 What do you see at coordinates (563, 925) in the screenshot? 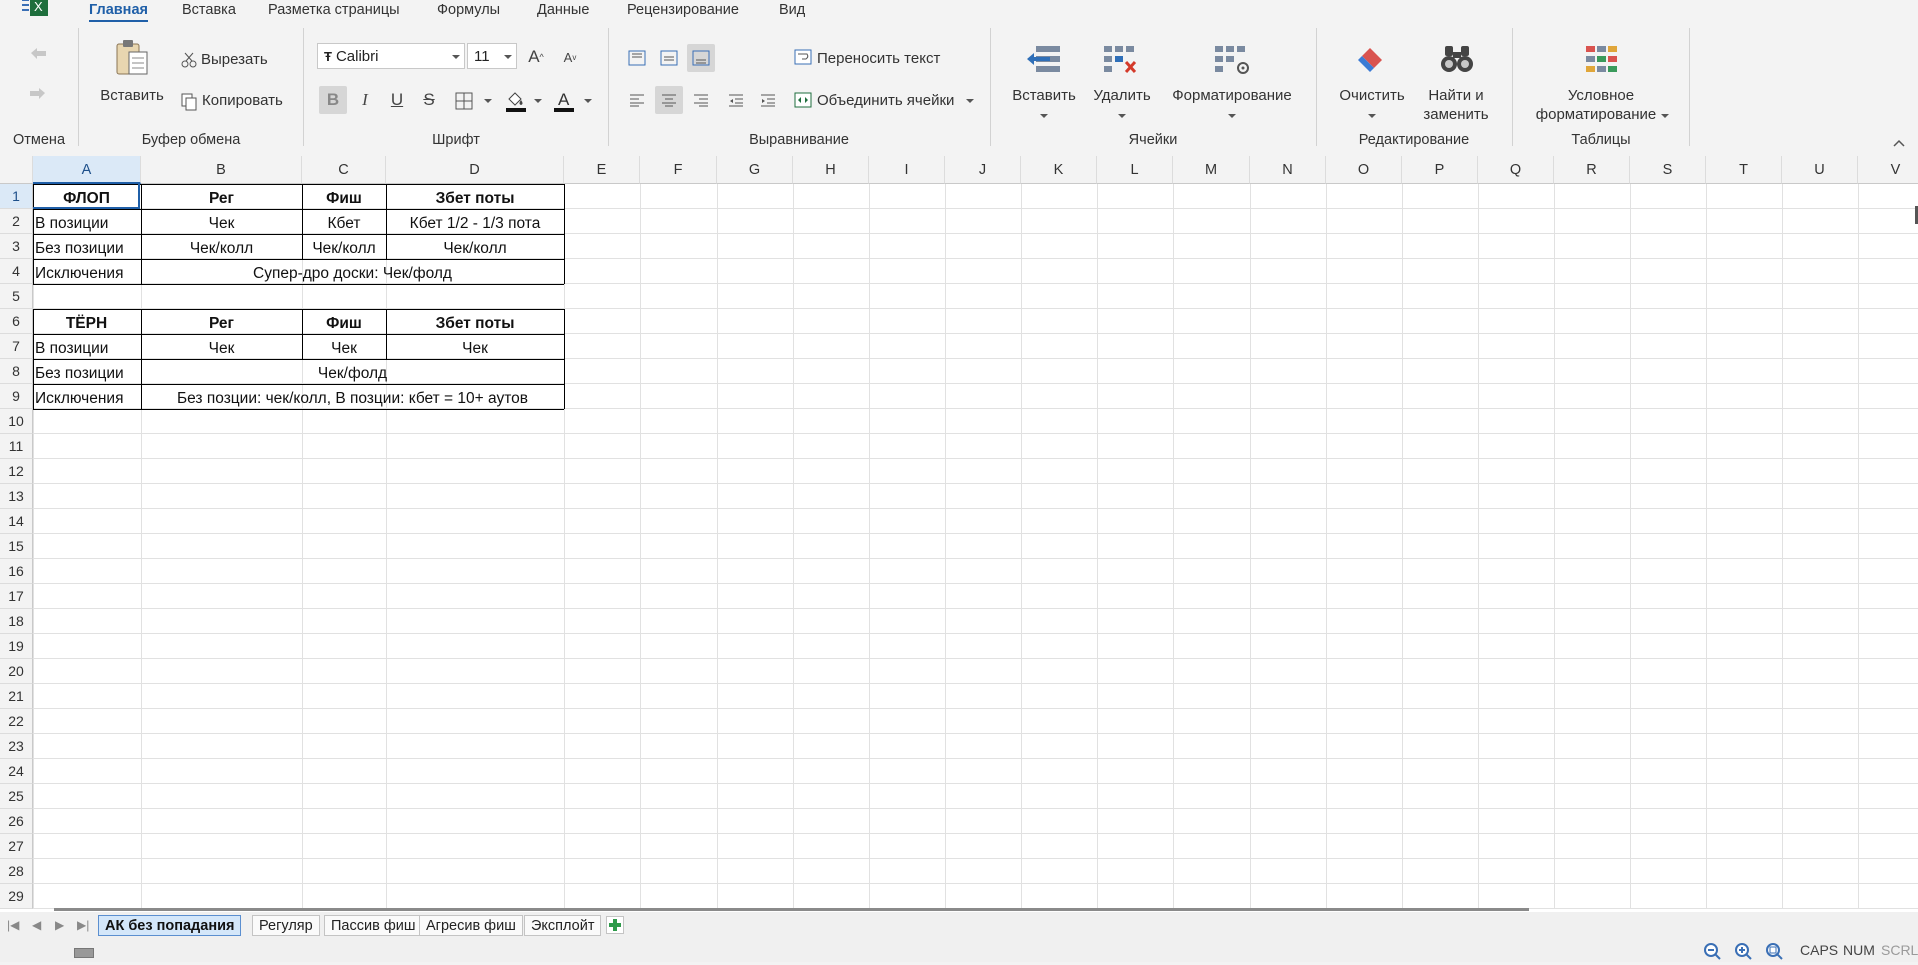
I see `sheet-tab-exploit: Эксплойт` at bounding box center [563, 925].